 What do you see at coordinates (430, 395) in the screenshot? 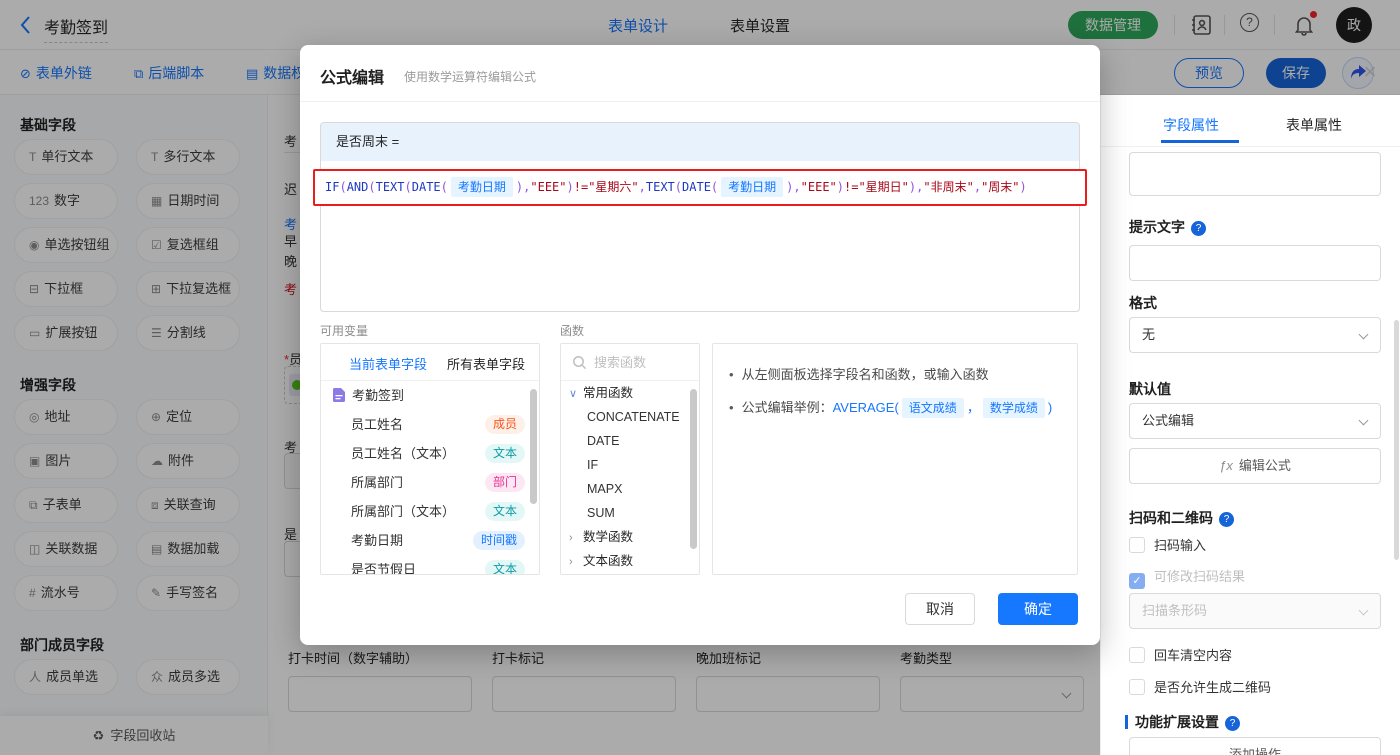
I see `variable-form-root: 考勤签到` at bounding box center [430, 395].